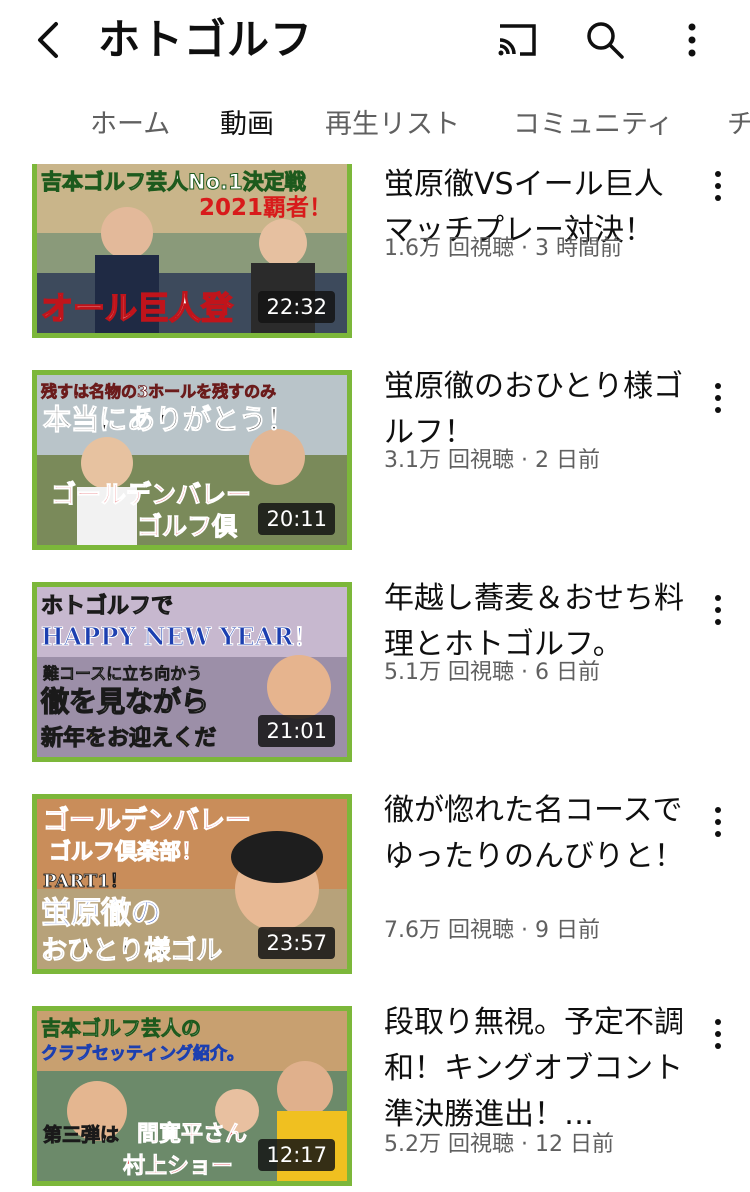 This screenshot has width=750, height=1192. What do you see at coordinates (206, 39) in the screenshot?
I see `channel-title: ホトゴルフ` at bounding box center [206, 39].